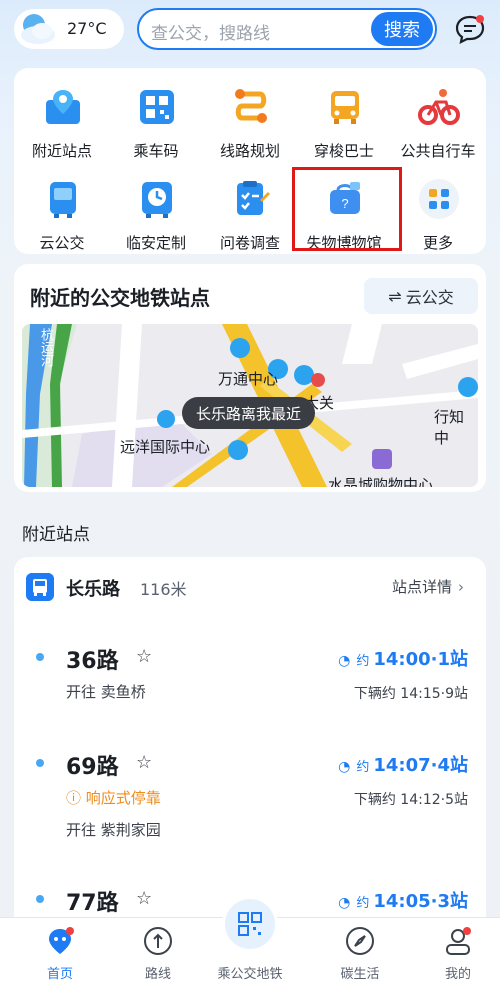 Image resolution: width=500 pixels, height=989 pixels. Describe the element at coordinates (345, 107) in the screenshot. I see `shuttle-bus-icon` at that location.